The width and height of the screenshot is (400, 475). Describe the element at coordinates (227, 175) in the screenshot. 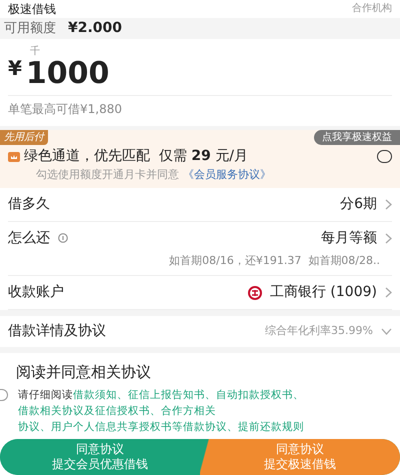

I see `service-agreement-link: 《会员服务协议》` at that location.